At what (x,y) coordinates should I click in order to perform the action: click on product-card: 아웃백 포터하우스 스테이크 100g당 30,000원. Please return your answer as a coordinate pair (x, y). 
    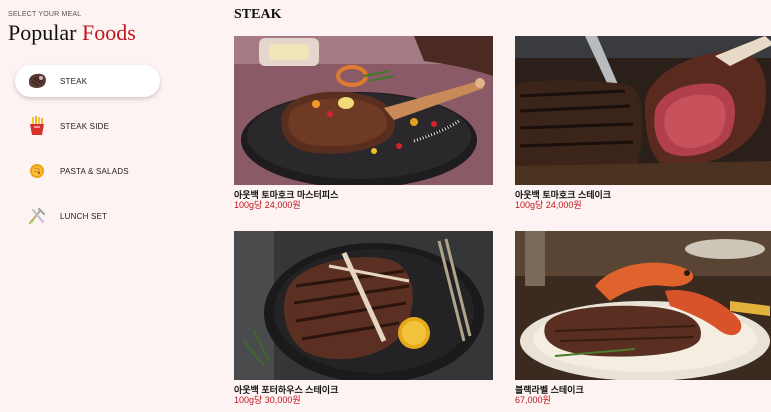
    Looking at the image, I should click on (363, 318).